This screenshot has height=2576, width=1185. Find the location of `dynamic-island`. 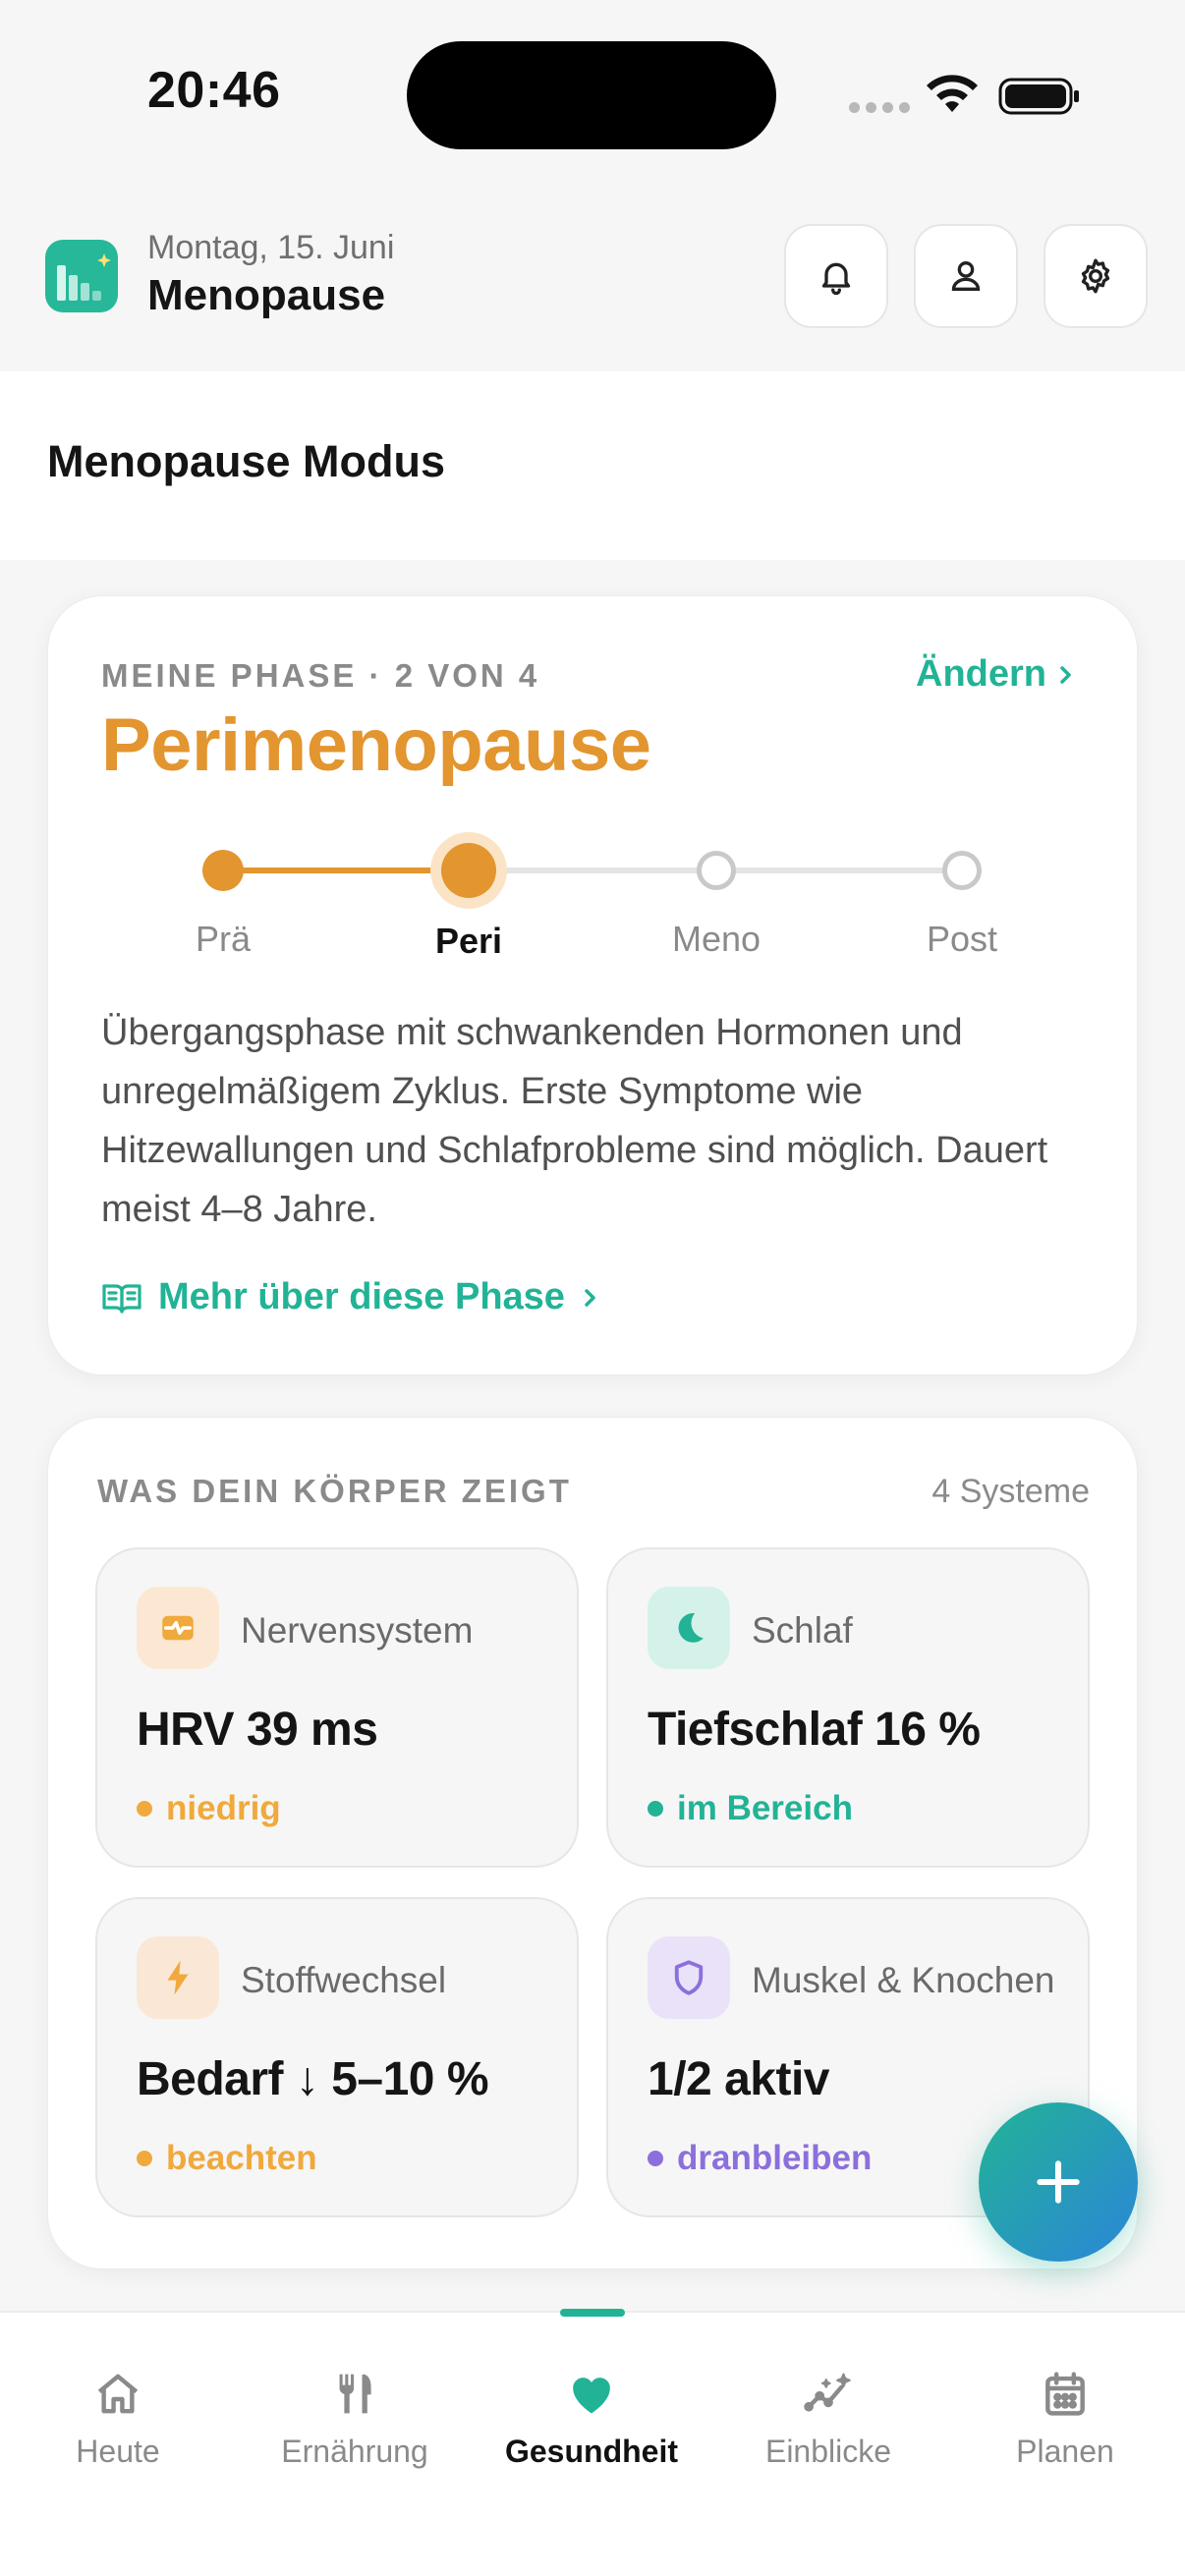

dynamic-island is located at coordinates (592, 95).